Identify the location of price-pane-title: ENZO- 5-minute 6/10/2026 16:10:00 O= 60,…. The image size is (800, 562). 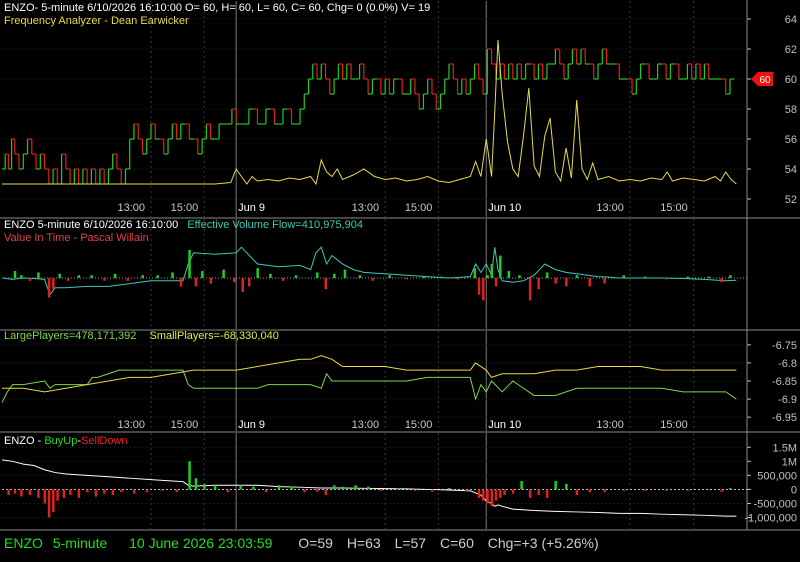
(217, 8).